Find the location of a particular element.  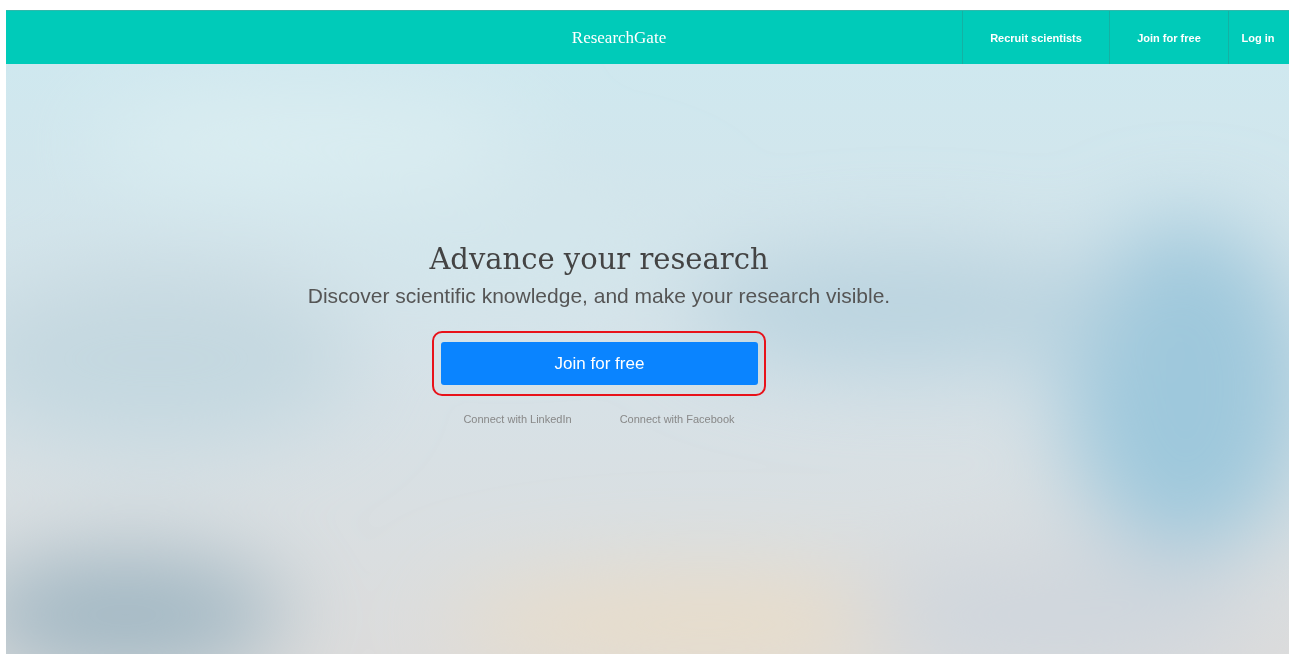

hero-title: Advance your research is located at coordinates (599, 259).